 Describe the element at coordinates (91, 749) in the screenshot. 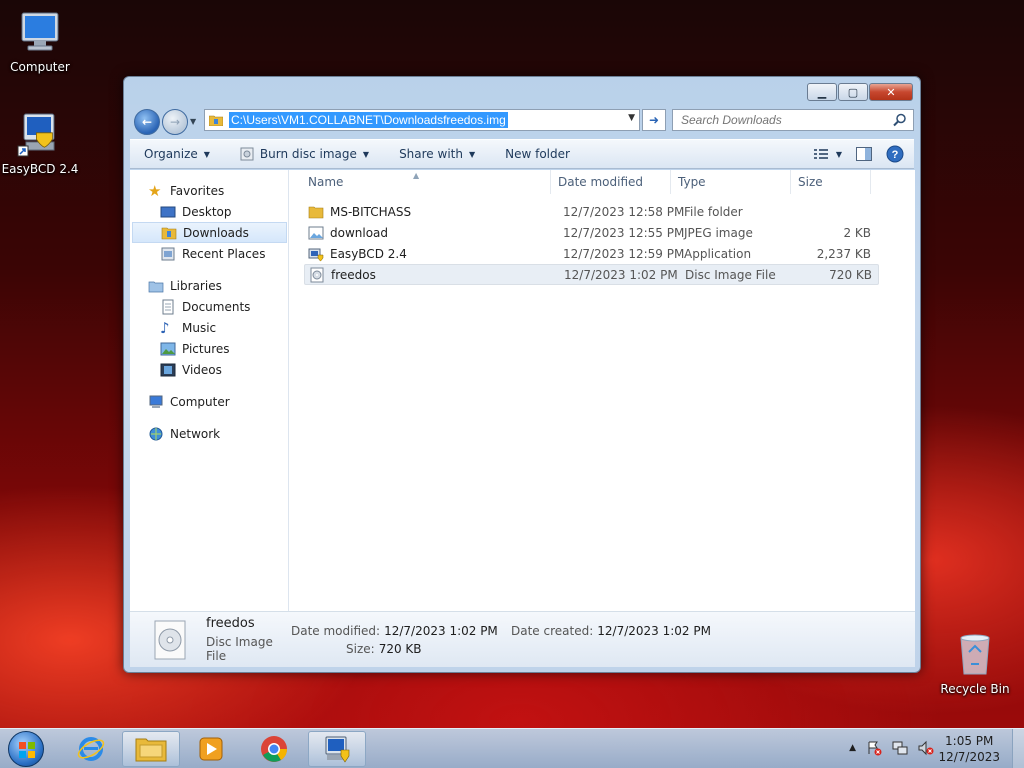

I see `taskbar-internet-explorer` at that location.